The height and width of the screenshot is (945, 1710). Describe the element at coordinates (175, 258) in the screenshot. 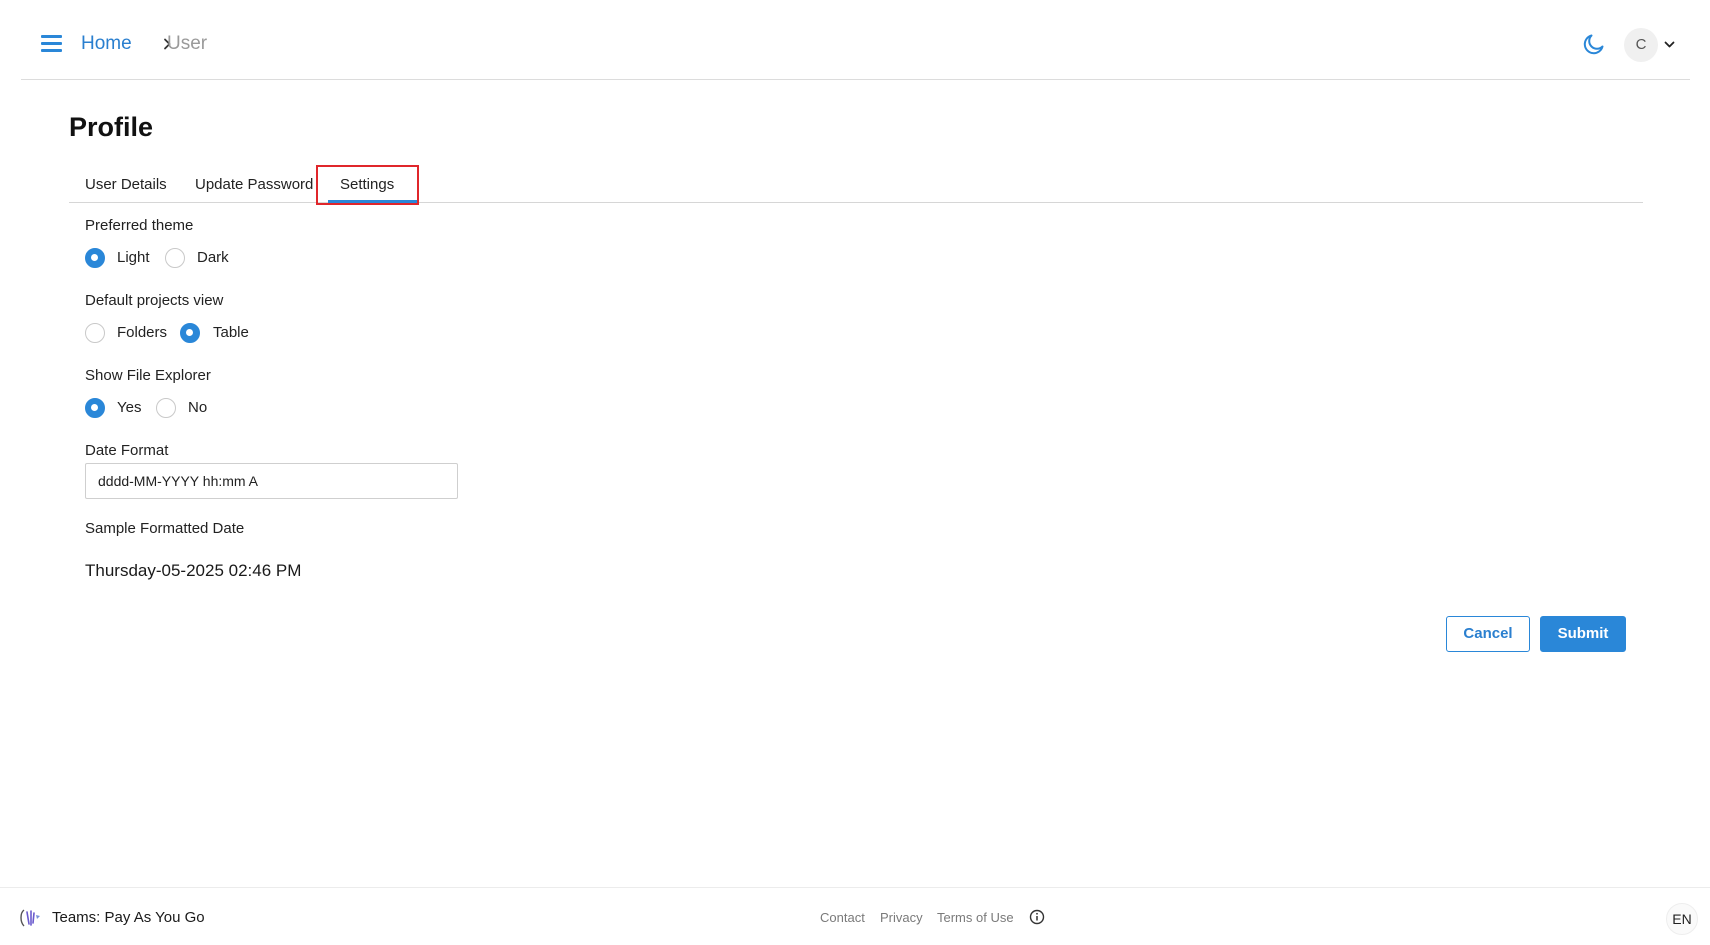

I see `theme-dark-radio` at that location.